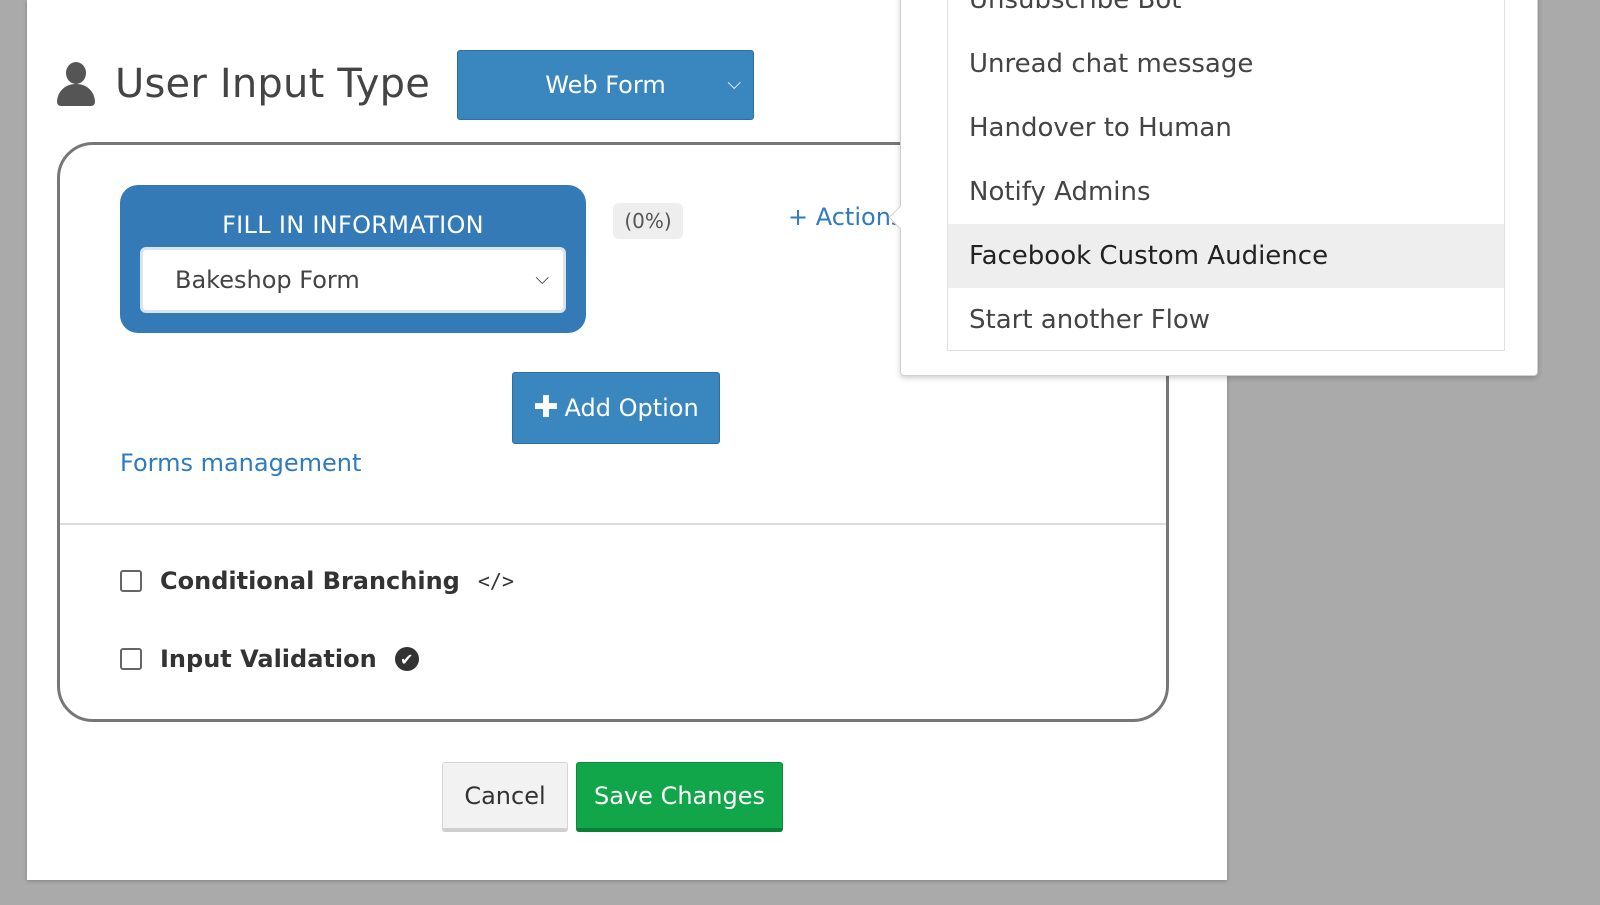 Image resolution: width=1600 pixels, height=905 pixels. I want to click on input-validation-label: Input Validation, so click(268, 659).